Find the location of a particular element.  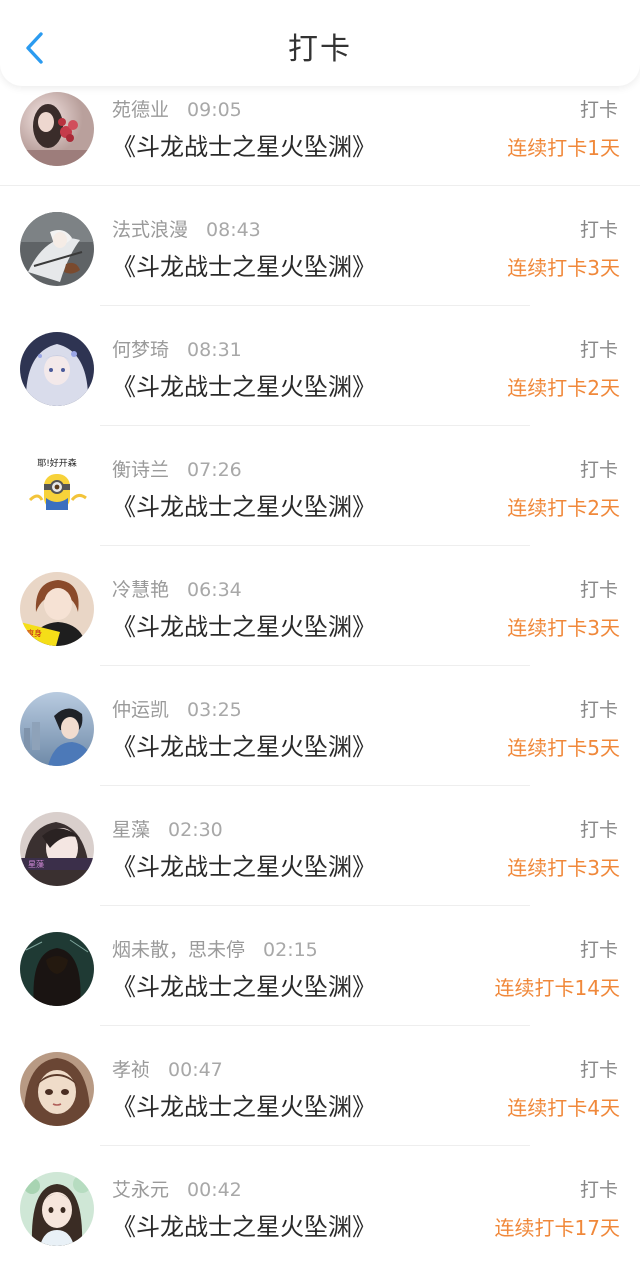

user-meta: 仲运凯 03:25 is located at coordinates (177, 710).